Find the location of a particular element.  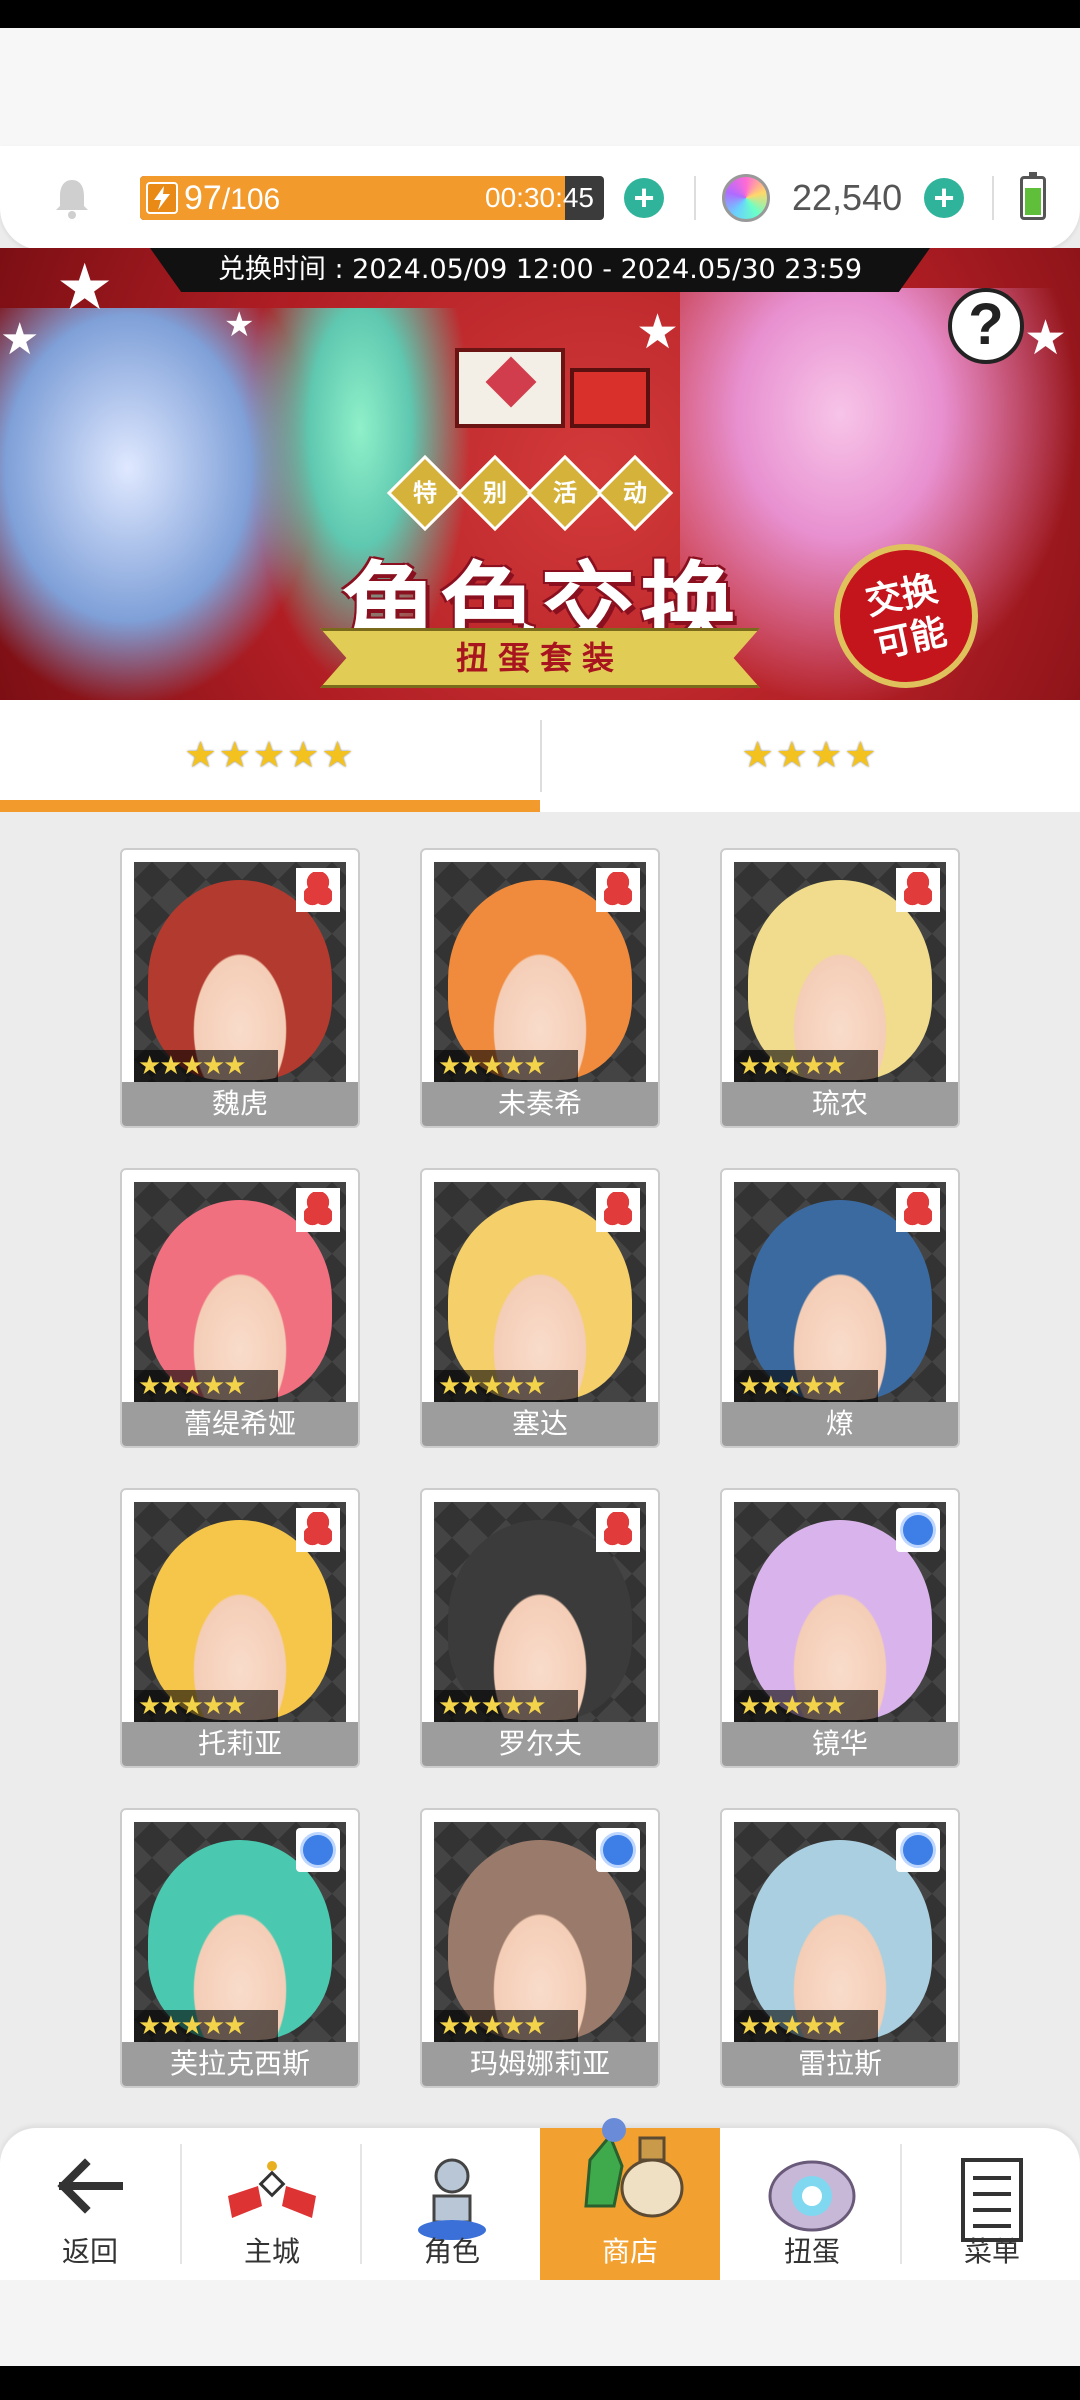

nav-gacha: 扭蛋 is located at coordinates (812, 2204).